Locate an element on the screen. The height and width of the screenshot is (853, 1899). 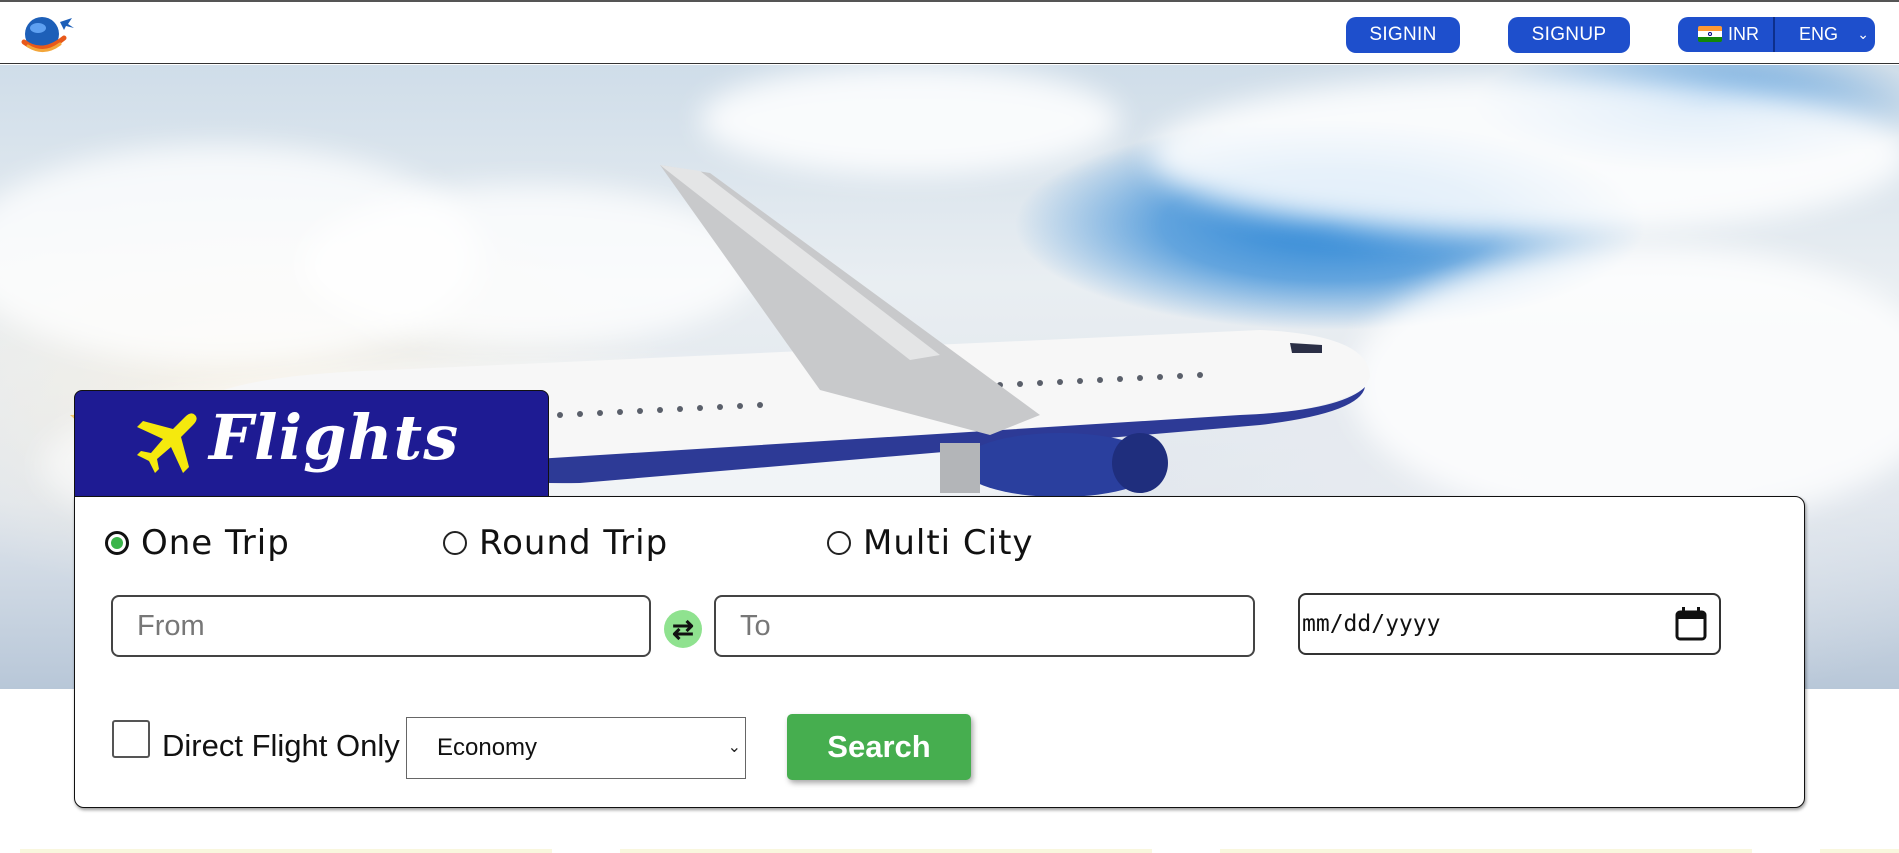
cabin-class-value: Economy is located at coordinates (487, 747).